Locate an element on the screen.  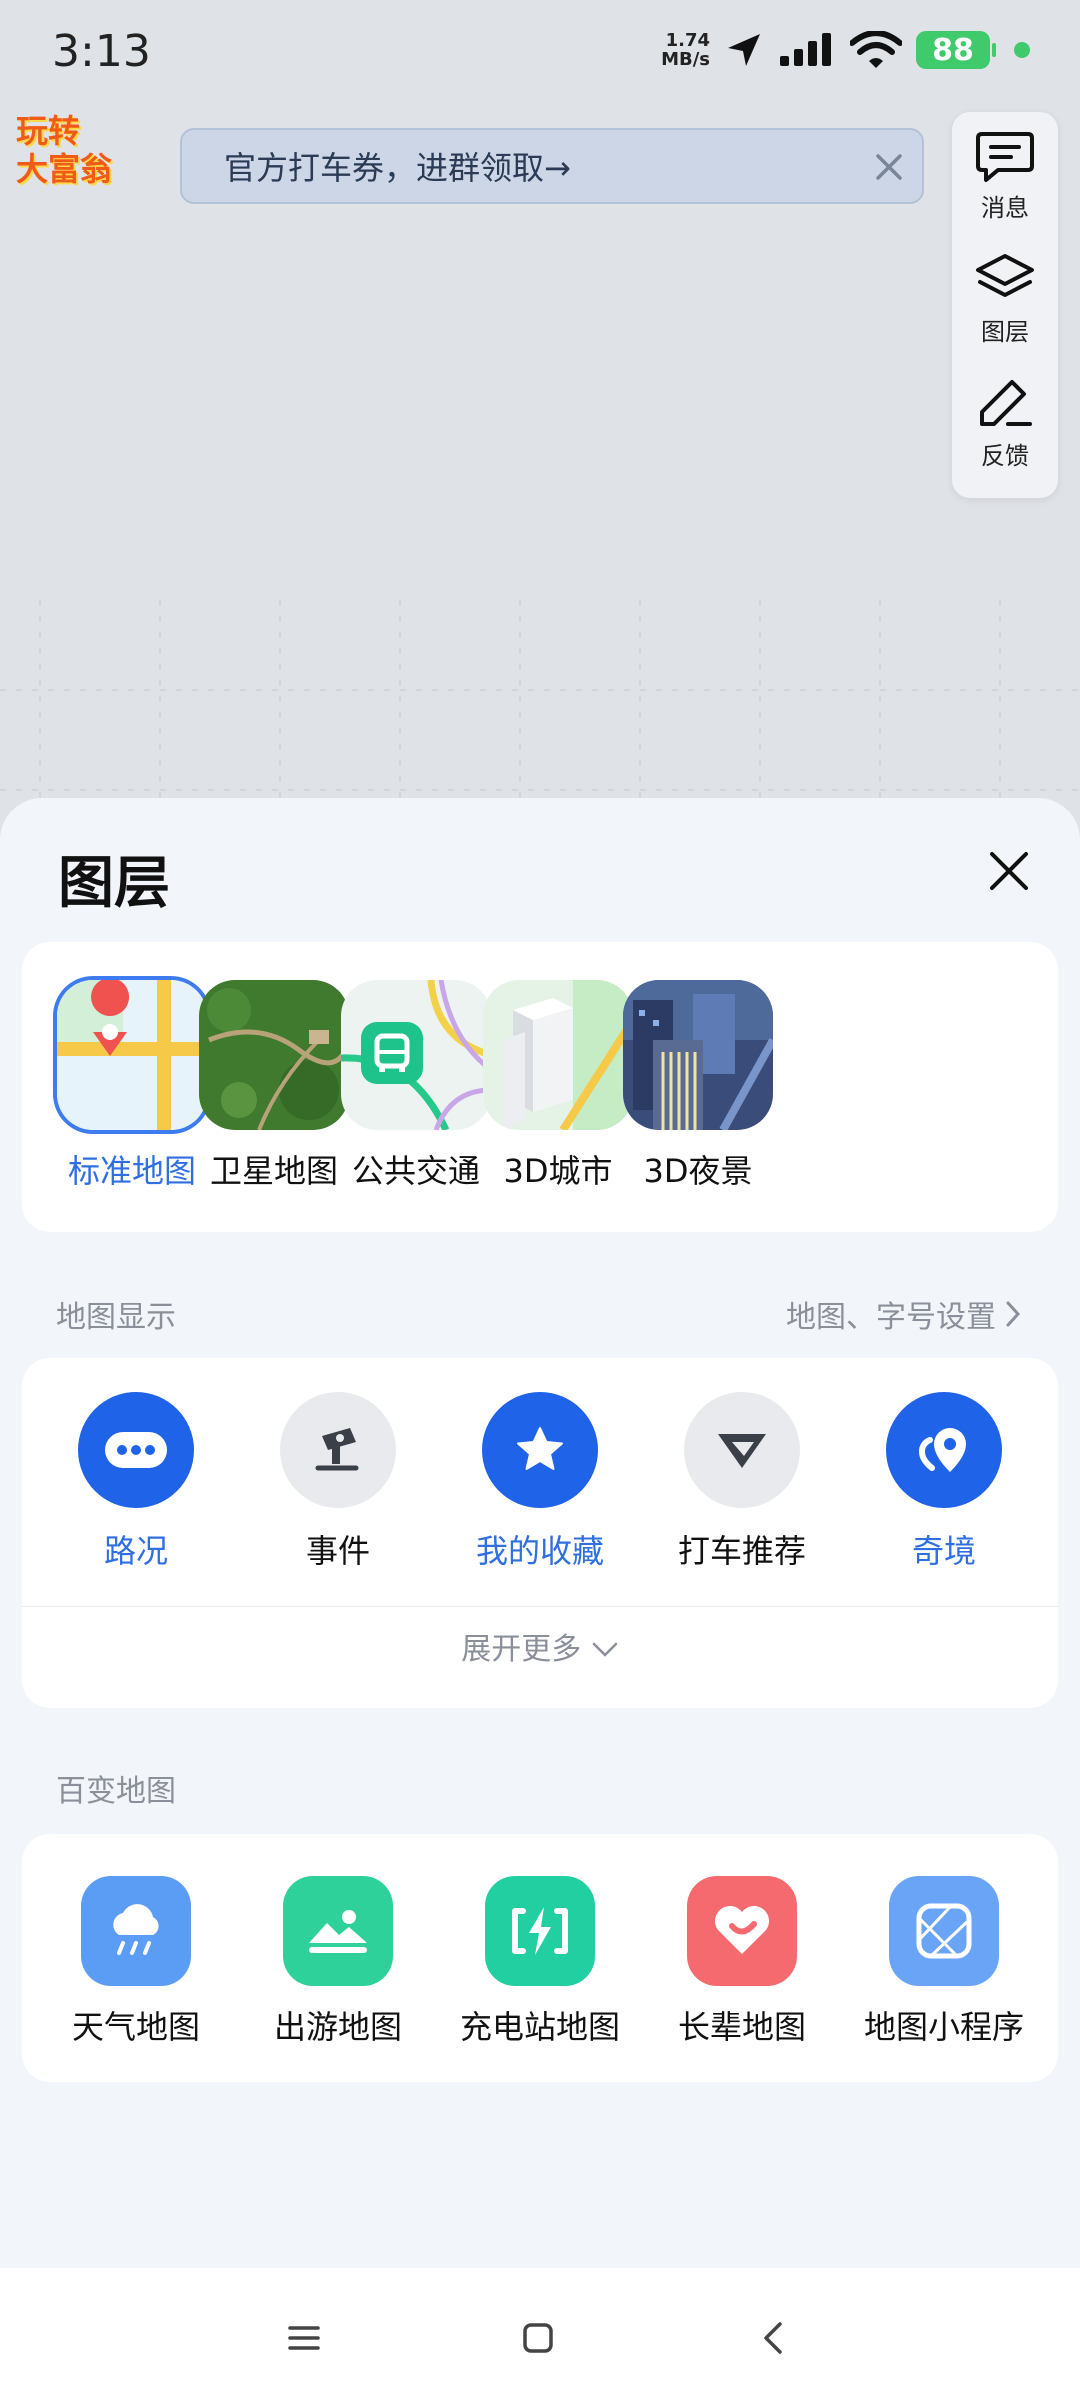
battery-indicator: 88 is located at coordinates (956, 50).